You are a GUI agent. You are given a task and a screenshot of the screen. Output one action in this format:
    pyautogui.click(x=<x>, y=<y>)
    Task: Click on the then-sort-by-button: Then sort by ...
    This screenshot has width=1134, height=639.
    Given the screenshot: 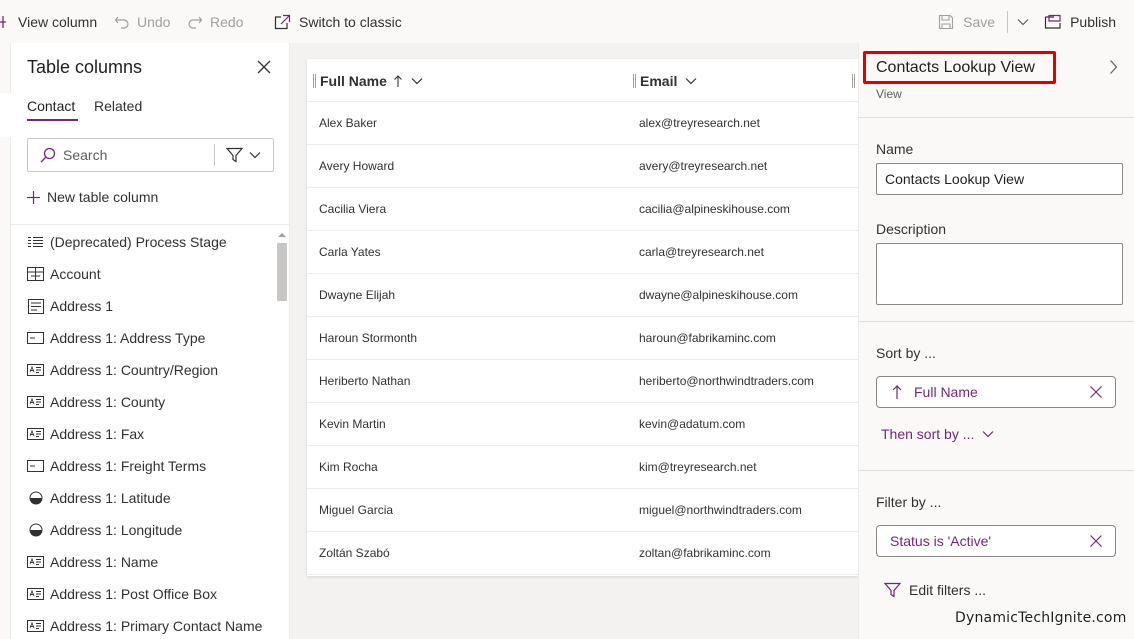 What is the action you would take?
    pyautogui.click(x=937, y=434)
    